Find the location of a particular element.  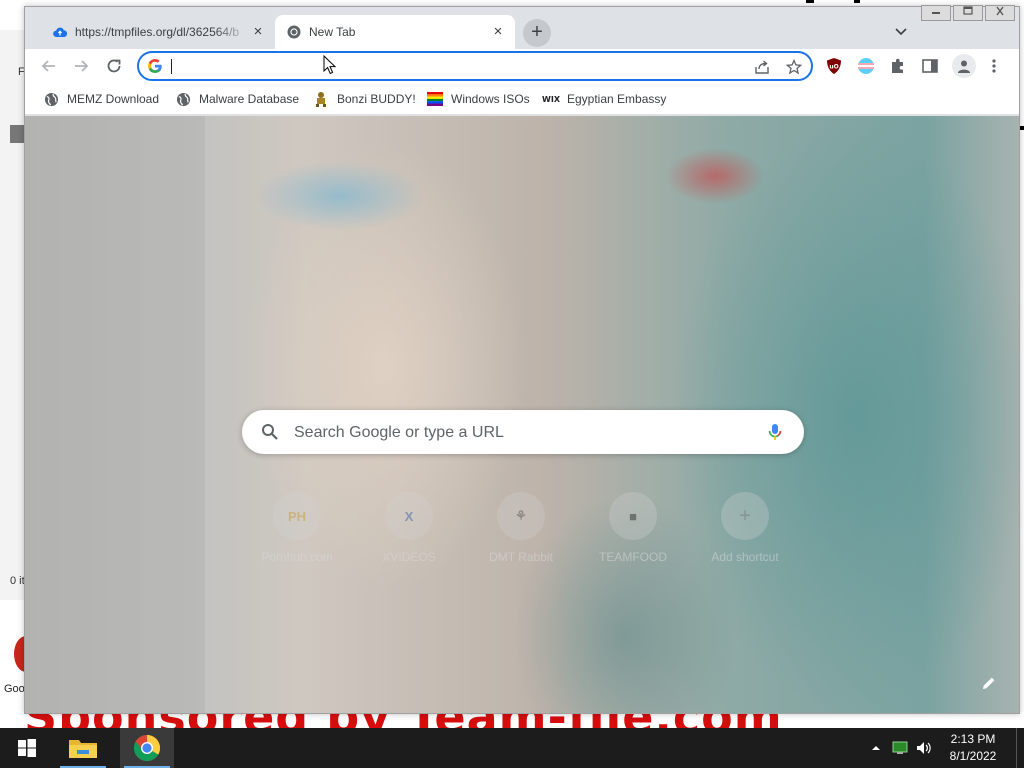

ublock-origin-icon: uO is located at coordinates (834, 66).